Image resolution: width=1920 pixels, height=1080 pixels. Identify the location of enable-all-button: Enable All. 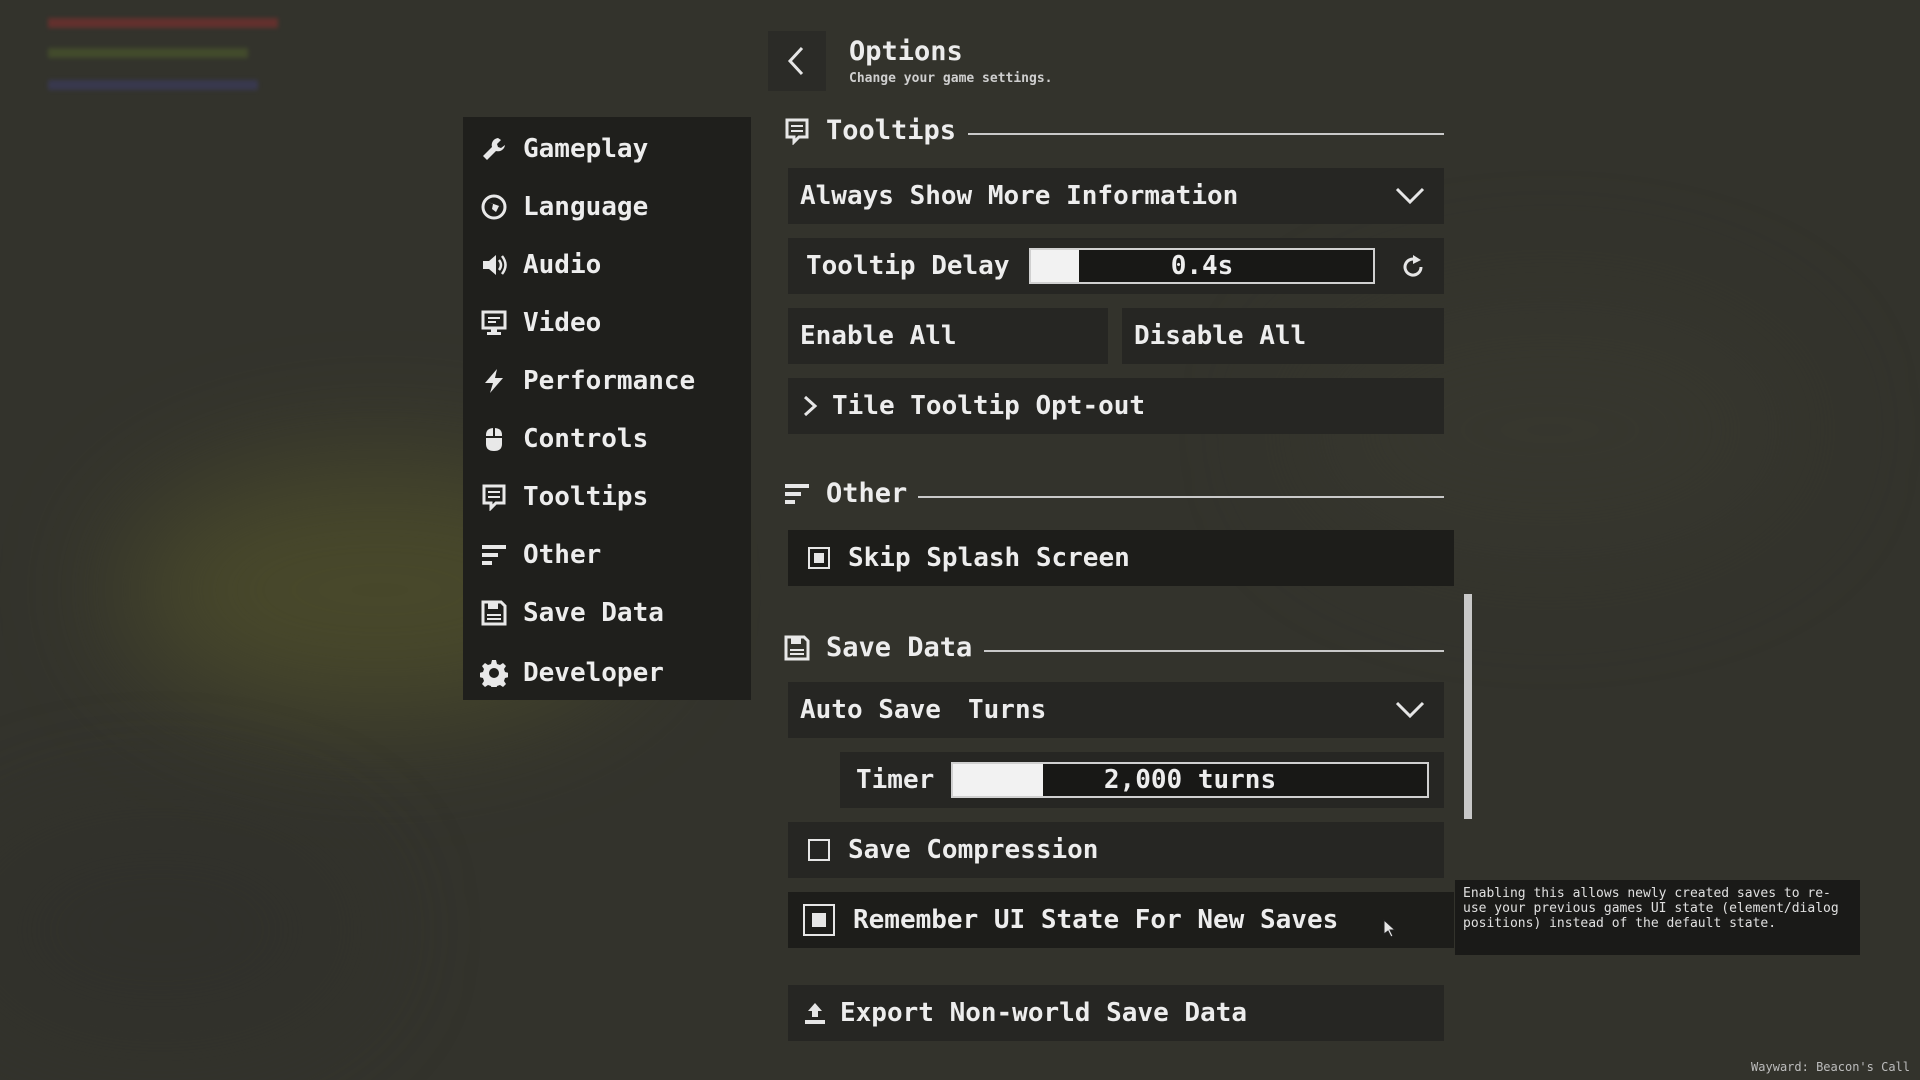
(948, 336).